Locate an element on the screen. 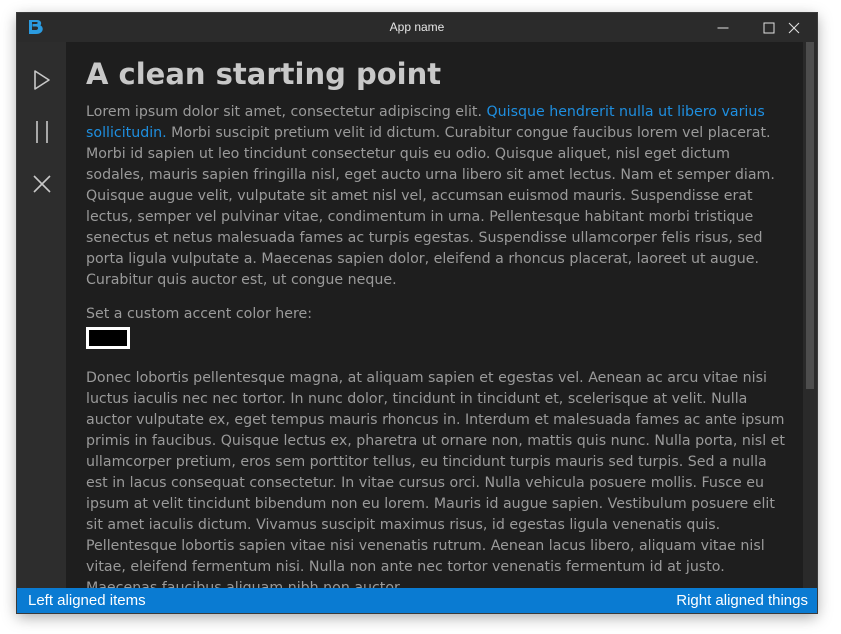  vertical-scrollbar is located at coordinates (810, 315).